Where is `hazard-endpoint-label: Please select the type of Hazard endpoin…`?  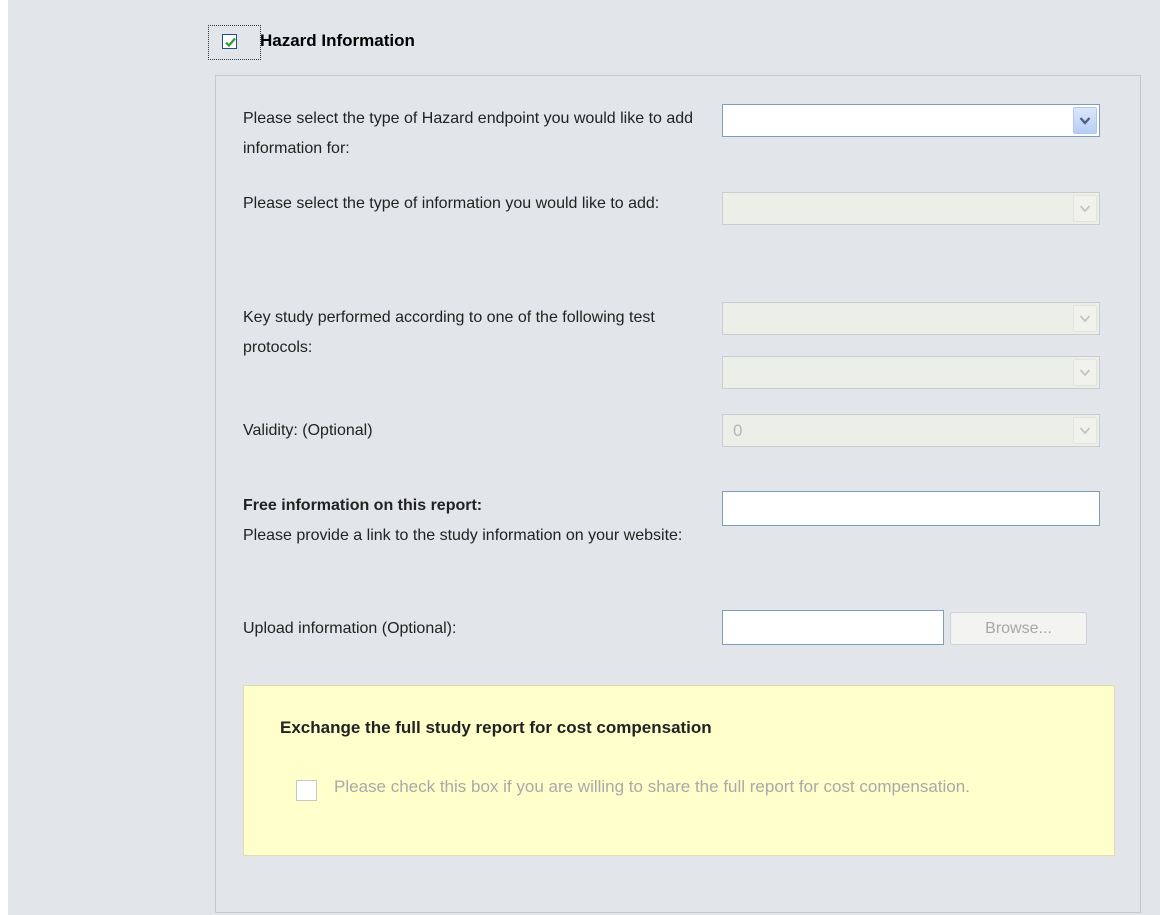
hazard-endpoint-label: Please select the type of Hazard endpoin… is located at coordinates (468, 133).